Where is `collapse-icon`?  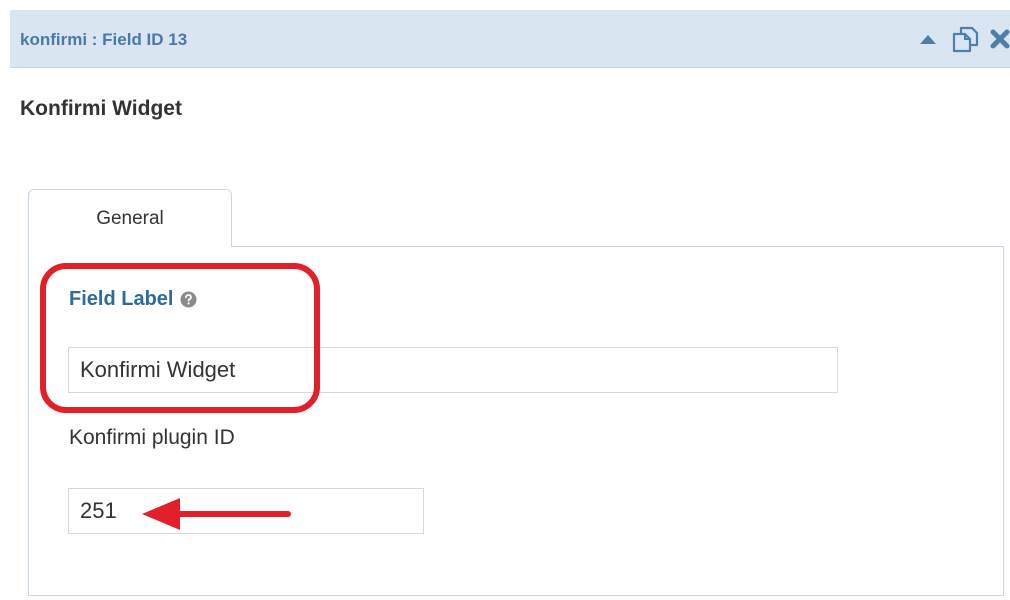
collapse-icon is located at coordinates (928, 39).